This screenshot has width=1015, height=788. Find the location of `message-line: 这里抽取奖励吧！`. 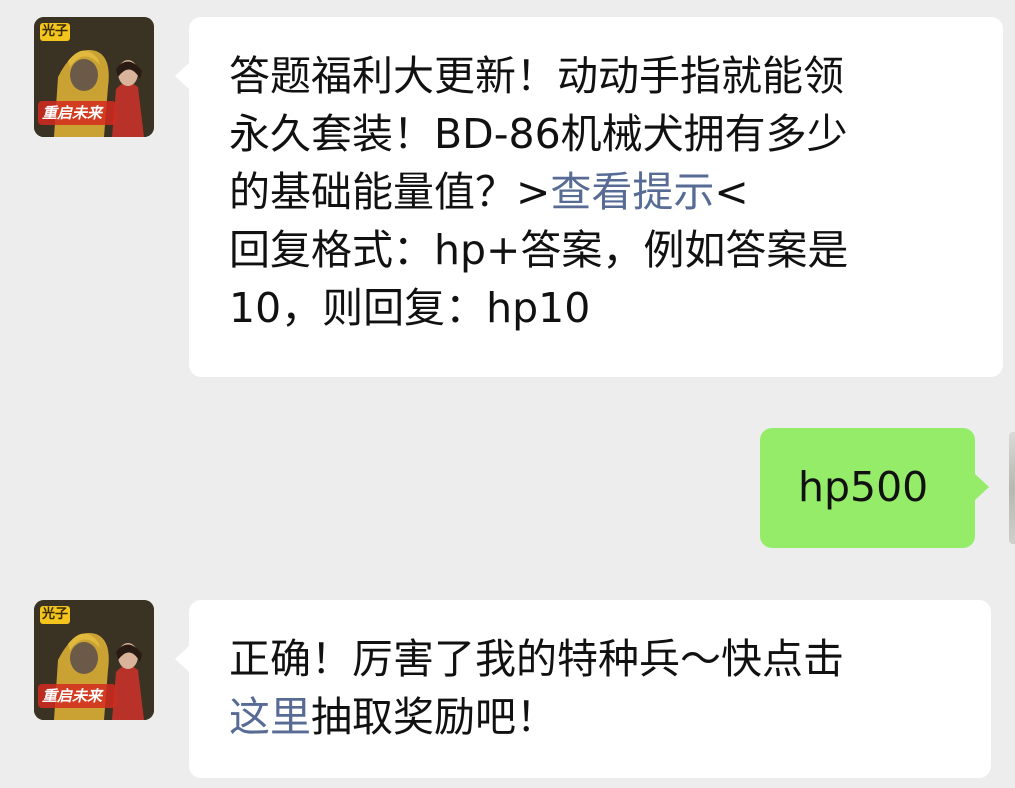

message-line: 这里抽取奖励吧！ is located at coordinates (595, 717).